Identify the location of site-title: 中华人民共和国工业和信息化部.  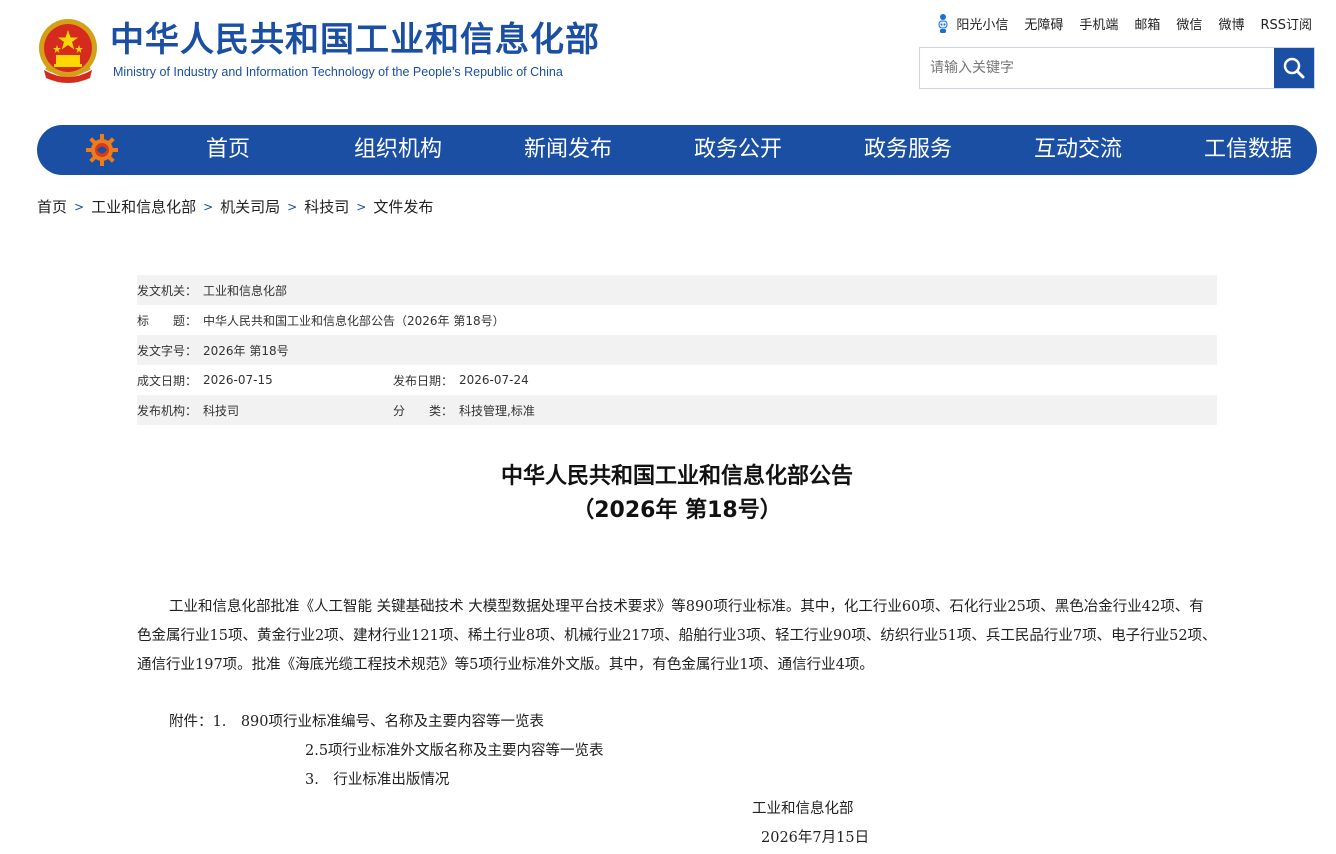
(355, 40).